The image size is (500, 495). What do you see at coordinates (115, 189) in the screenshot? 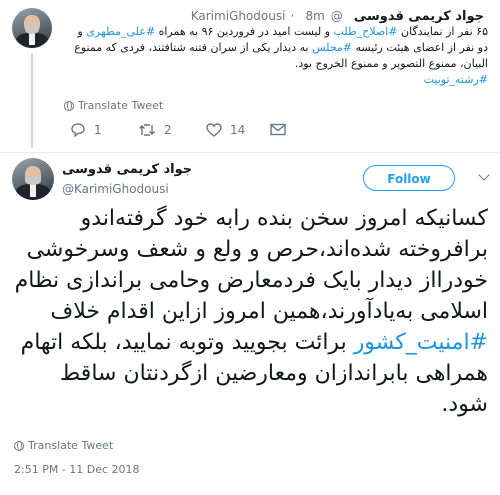
I see `user-handle: @KarimiGhodousi` at bounding box center [115, 189].